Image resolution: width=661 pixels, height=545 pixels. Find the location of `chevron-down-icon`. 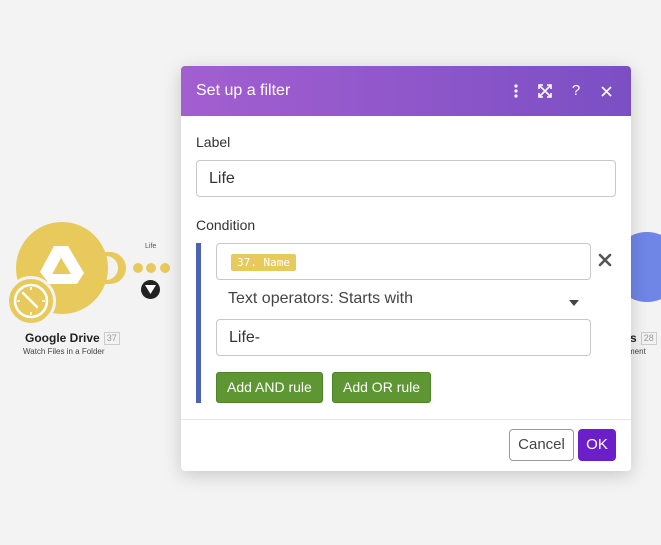

chevron-down-icon is located at coordinates (574, 303).